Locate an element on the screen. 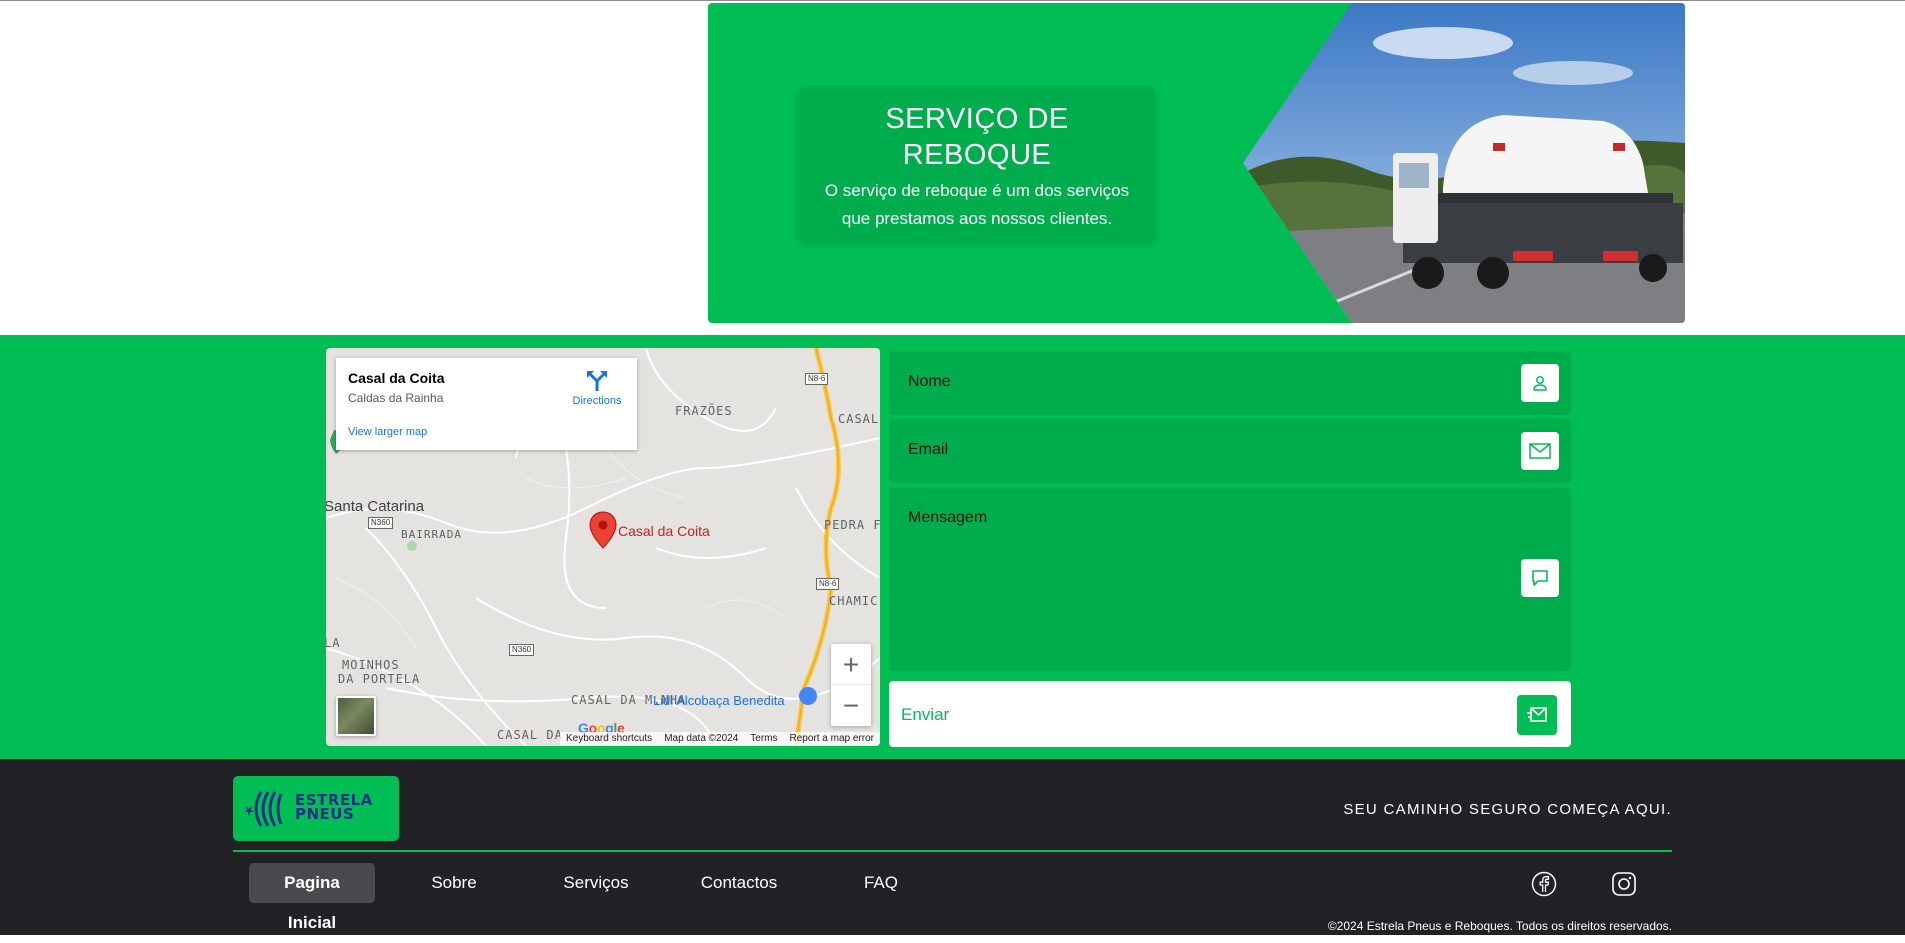 The height and width of the screenshot is (943, 1905). zoom-out-button: − is located at coordinates (851, 705).